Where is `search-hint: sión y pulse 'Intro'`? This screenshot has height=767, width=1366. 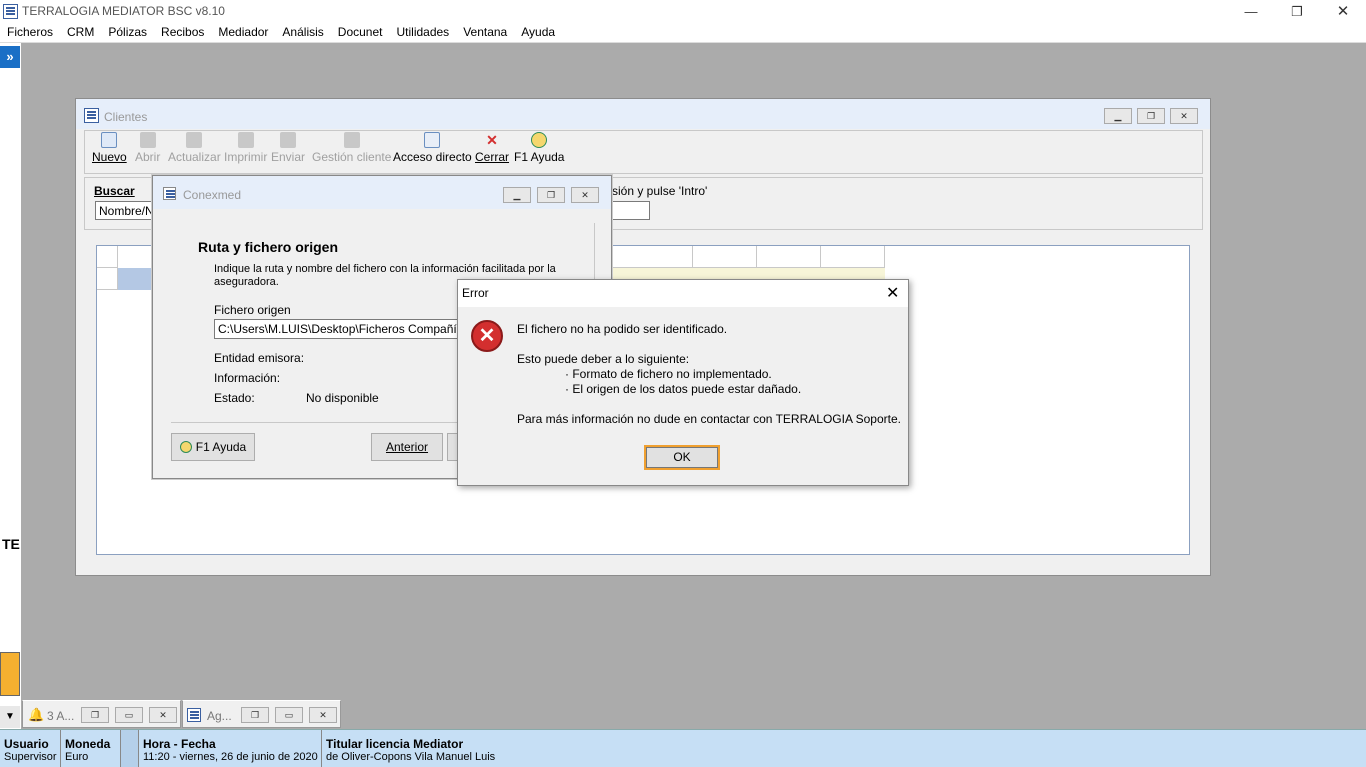 search-hint: sión y pulse 'Intro' is located at coordinates (660, 191).